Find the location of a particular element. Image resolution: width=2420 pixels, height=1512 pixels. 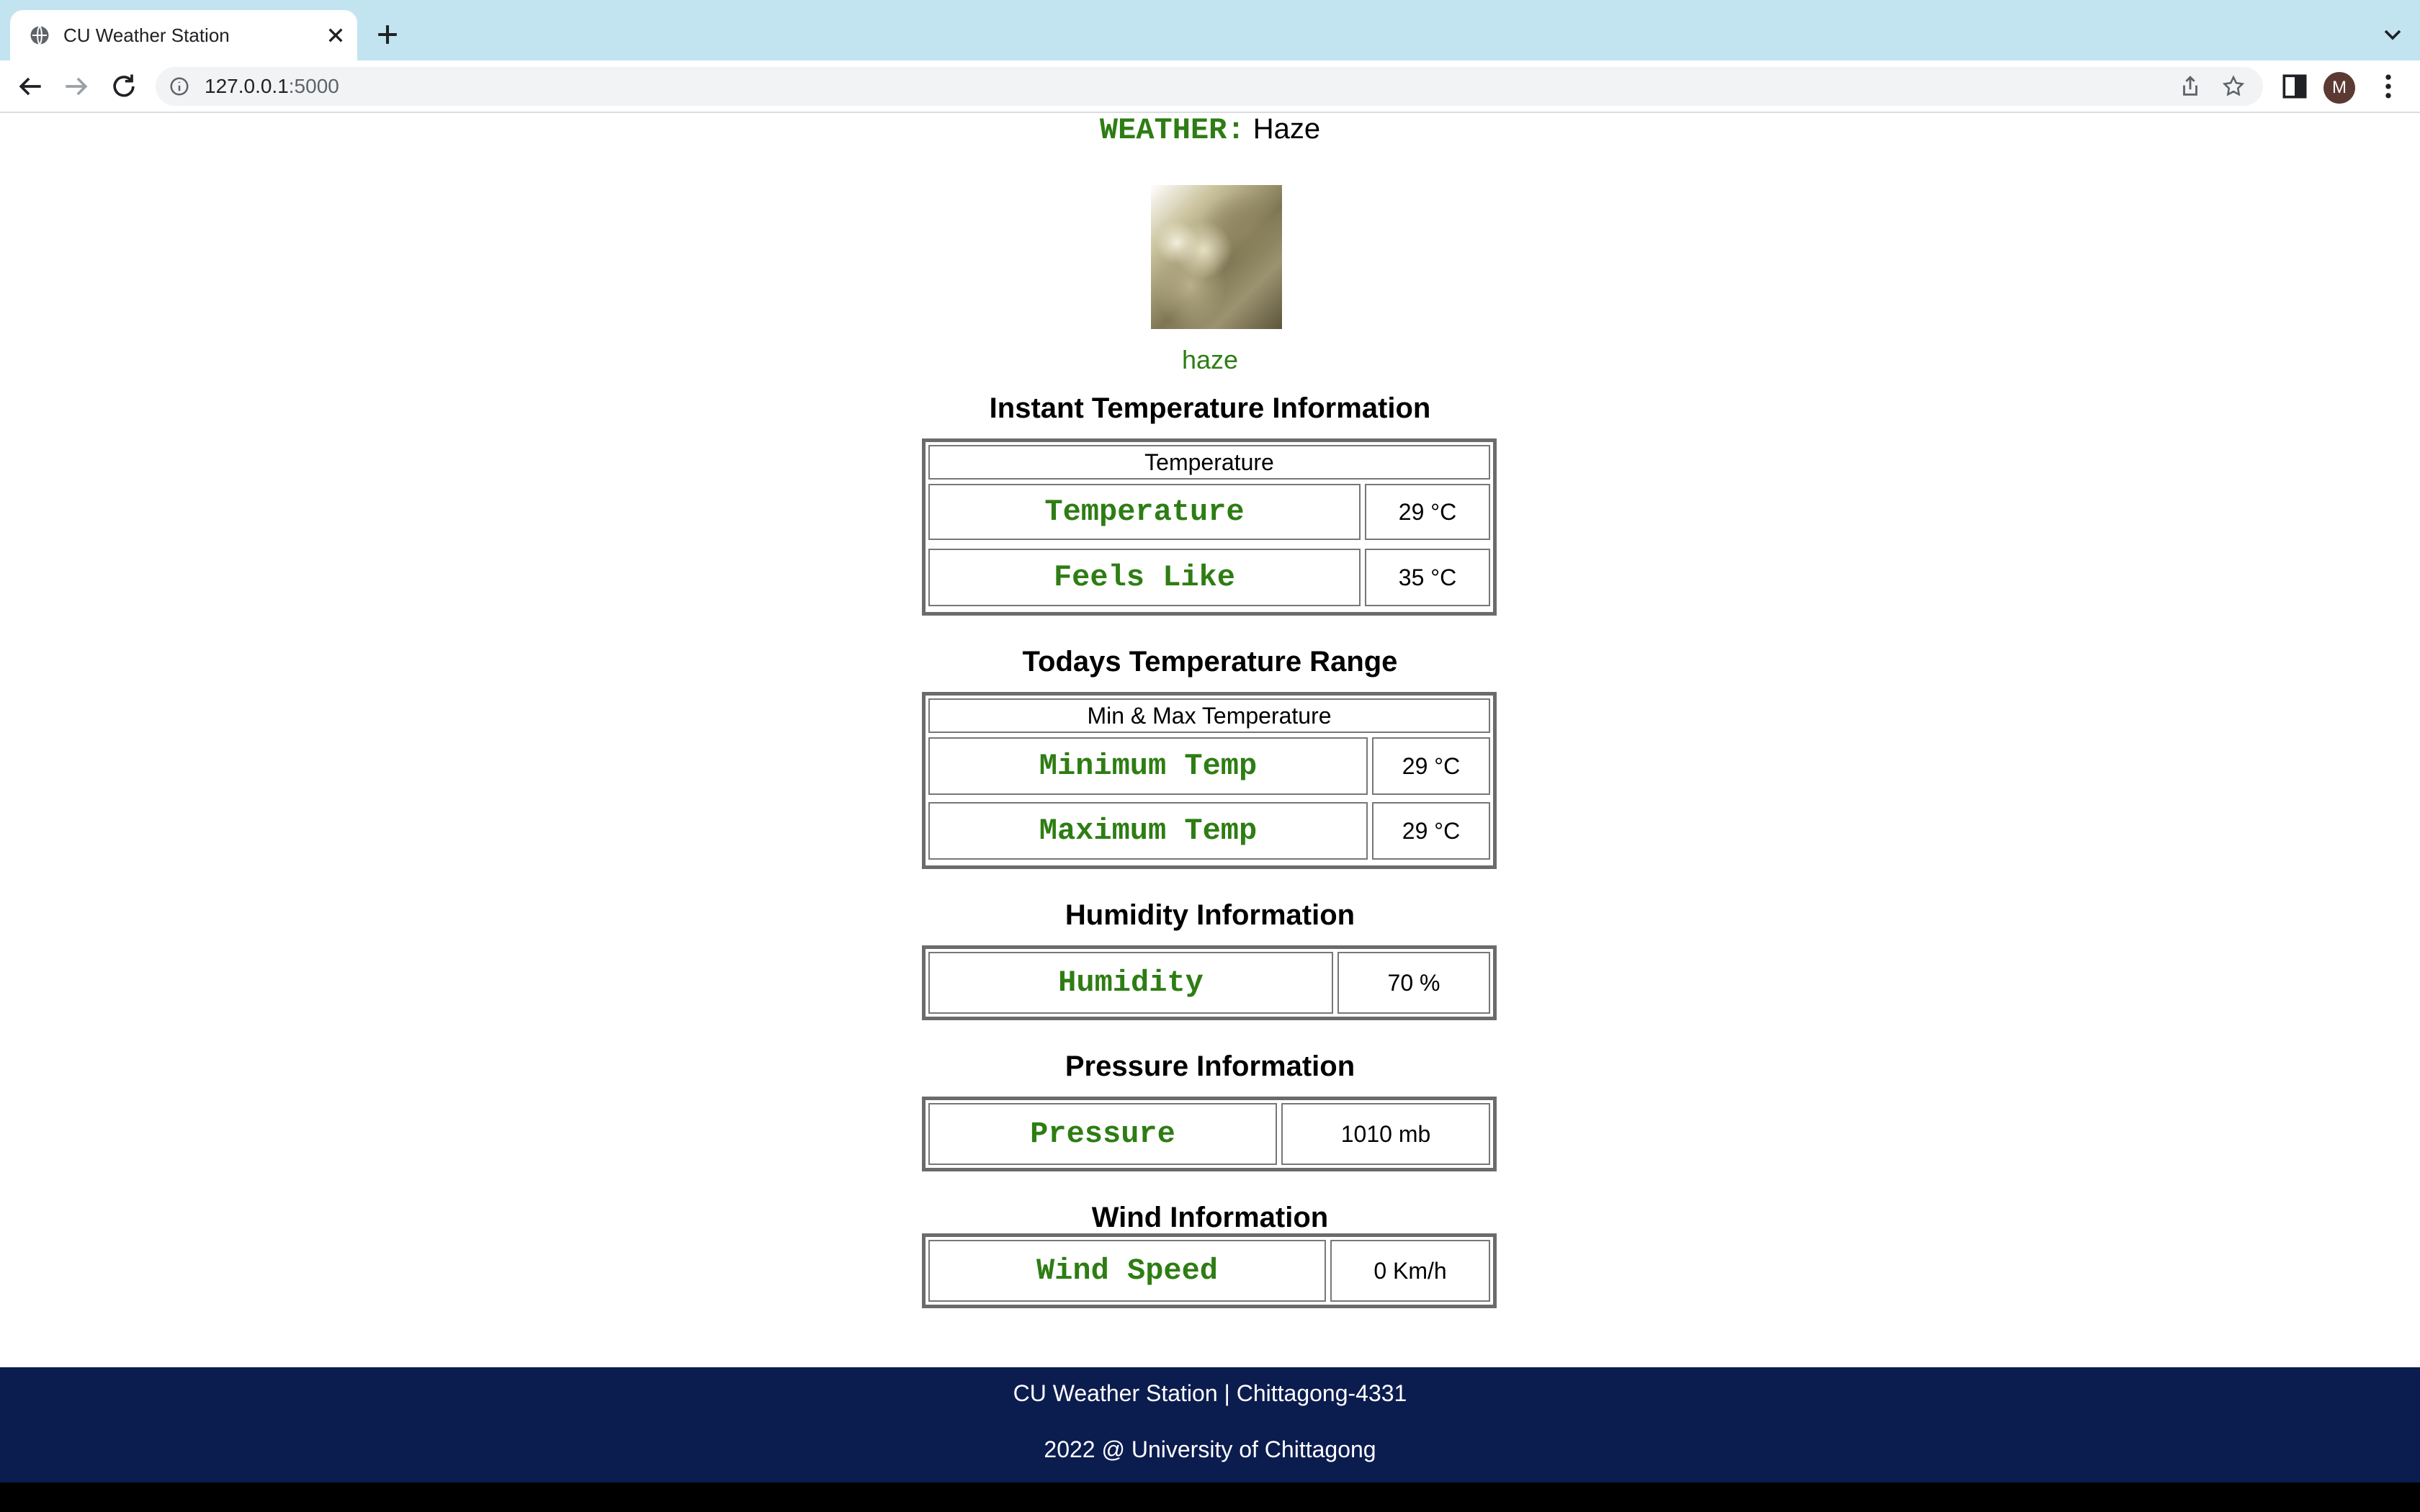

footer-station-line: CU Weather Station | Chittagong-4331 is located at coordinates (1210, 1393).